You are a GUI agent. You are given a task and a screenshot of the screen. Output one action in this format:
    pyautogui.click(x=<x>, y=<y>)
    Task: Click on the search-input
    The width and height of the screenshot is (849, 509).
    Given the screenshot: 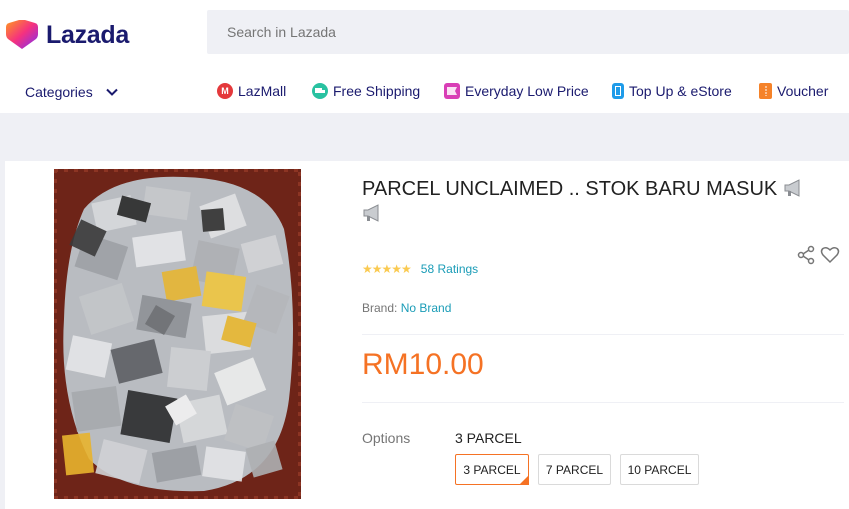 What is the action you would take?
    pyautogui.click(x=538, y=32)
    